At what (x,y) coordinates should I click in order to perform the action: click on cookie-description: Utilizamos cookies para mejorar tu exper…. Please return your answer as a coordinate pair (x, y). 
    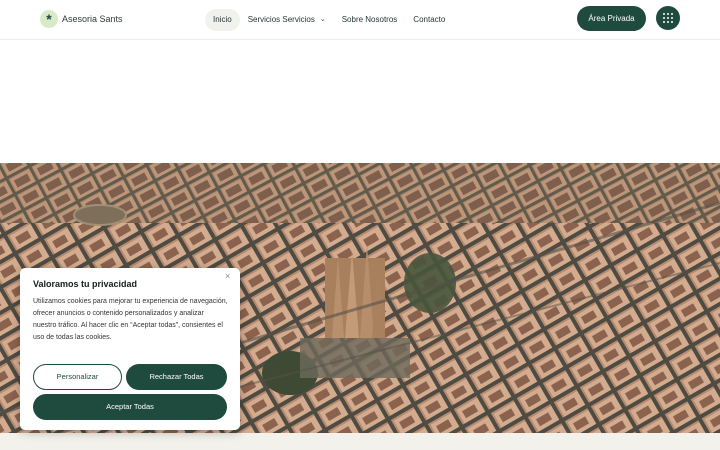
    Looking at the image, I should click on (130, 319).